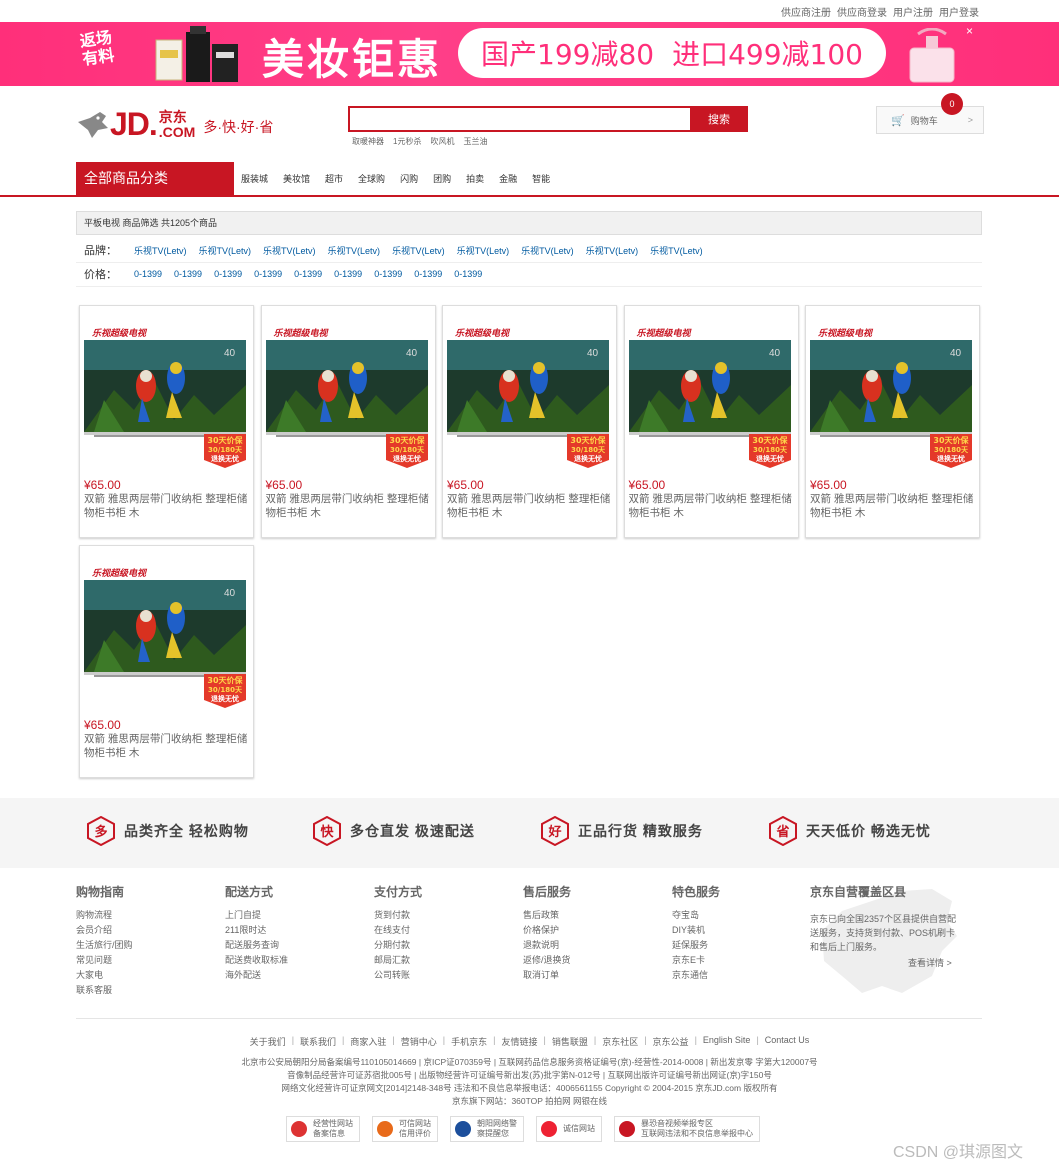 This screenshot has height=1166, width=1059. What do you see at coordinates (547, 945) in the screenshot?
I see `help-link: 退款说明` at bounding box center [547, 945].